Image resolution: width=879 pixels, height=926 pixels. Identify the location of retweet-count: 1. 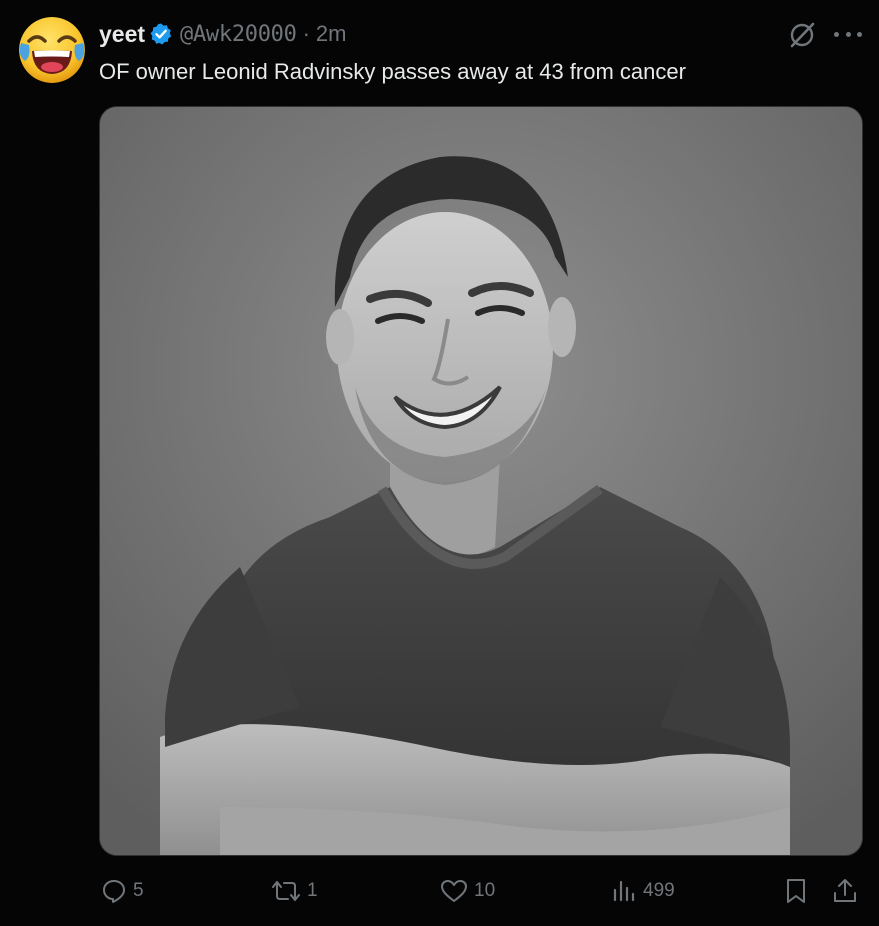
(312, 890).